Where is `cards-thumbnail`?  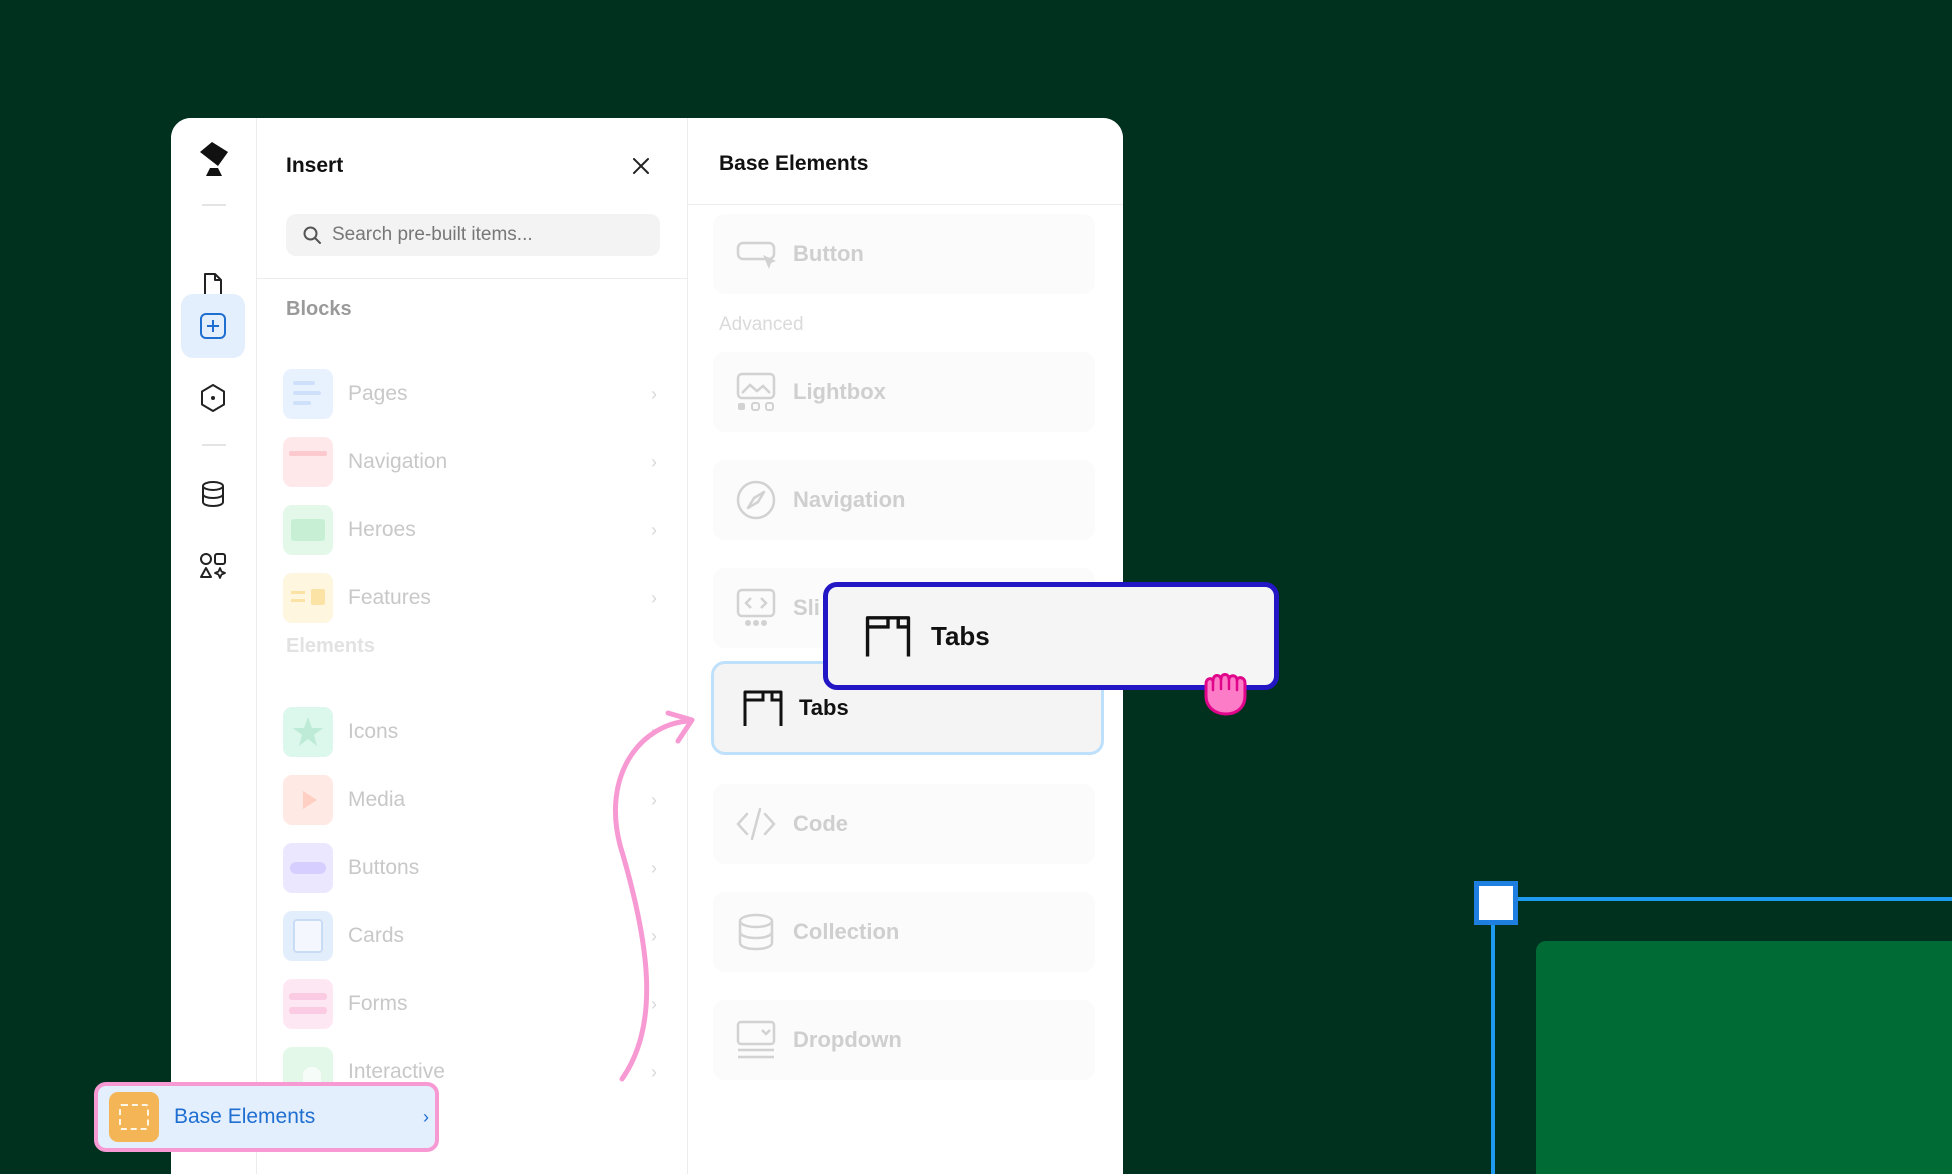
cards-thumbnail is located at coordinates (308, 936).